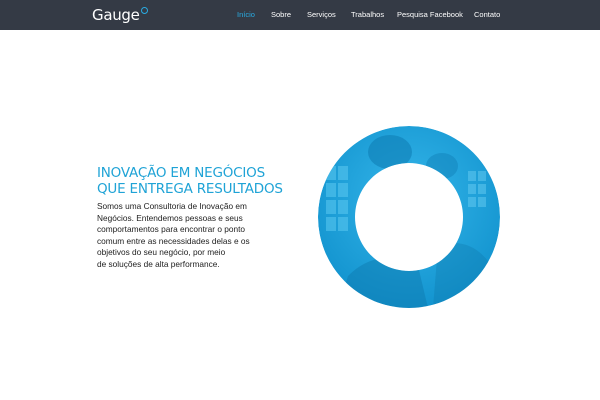 Image resolution: width=600 pixels, height=400 pixels. I want to click on ring-photo, so click(409, 217).